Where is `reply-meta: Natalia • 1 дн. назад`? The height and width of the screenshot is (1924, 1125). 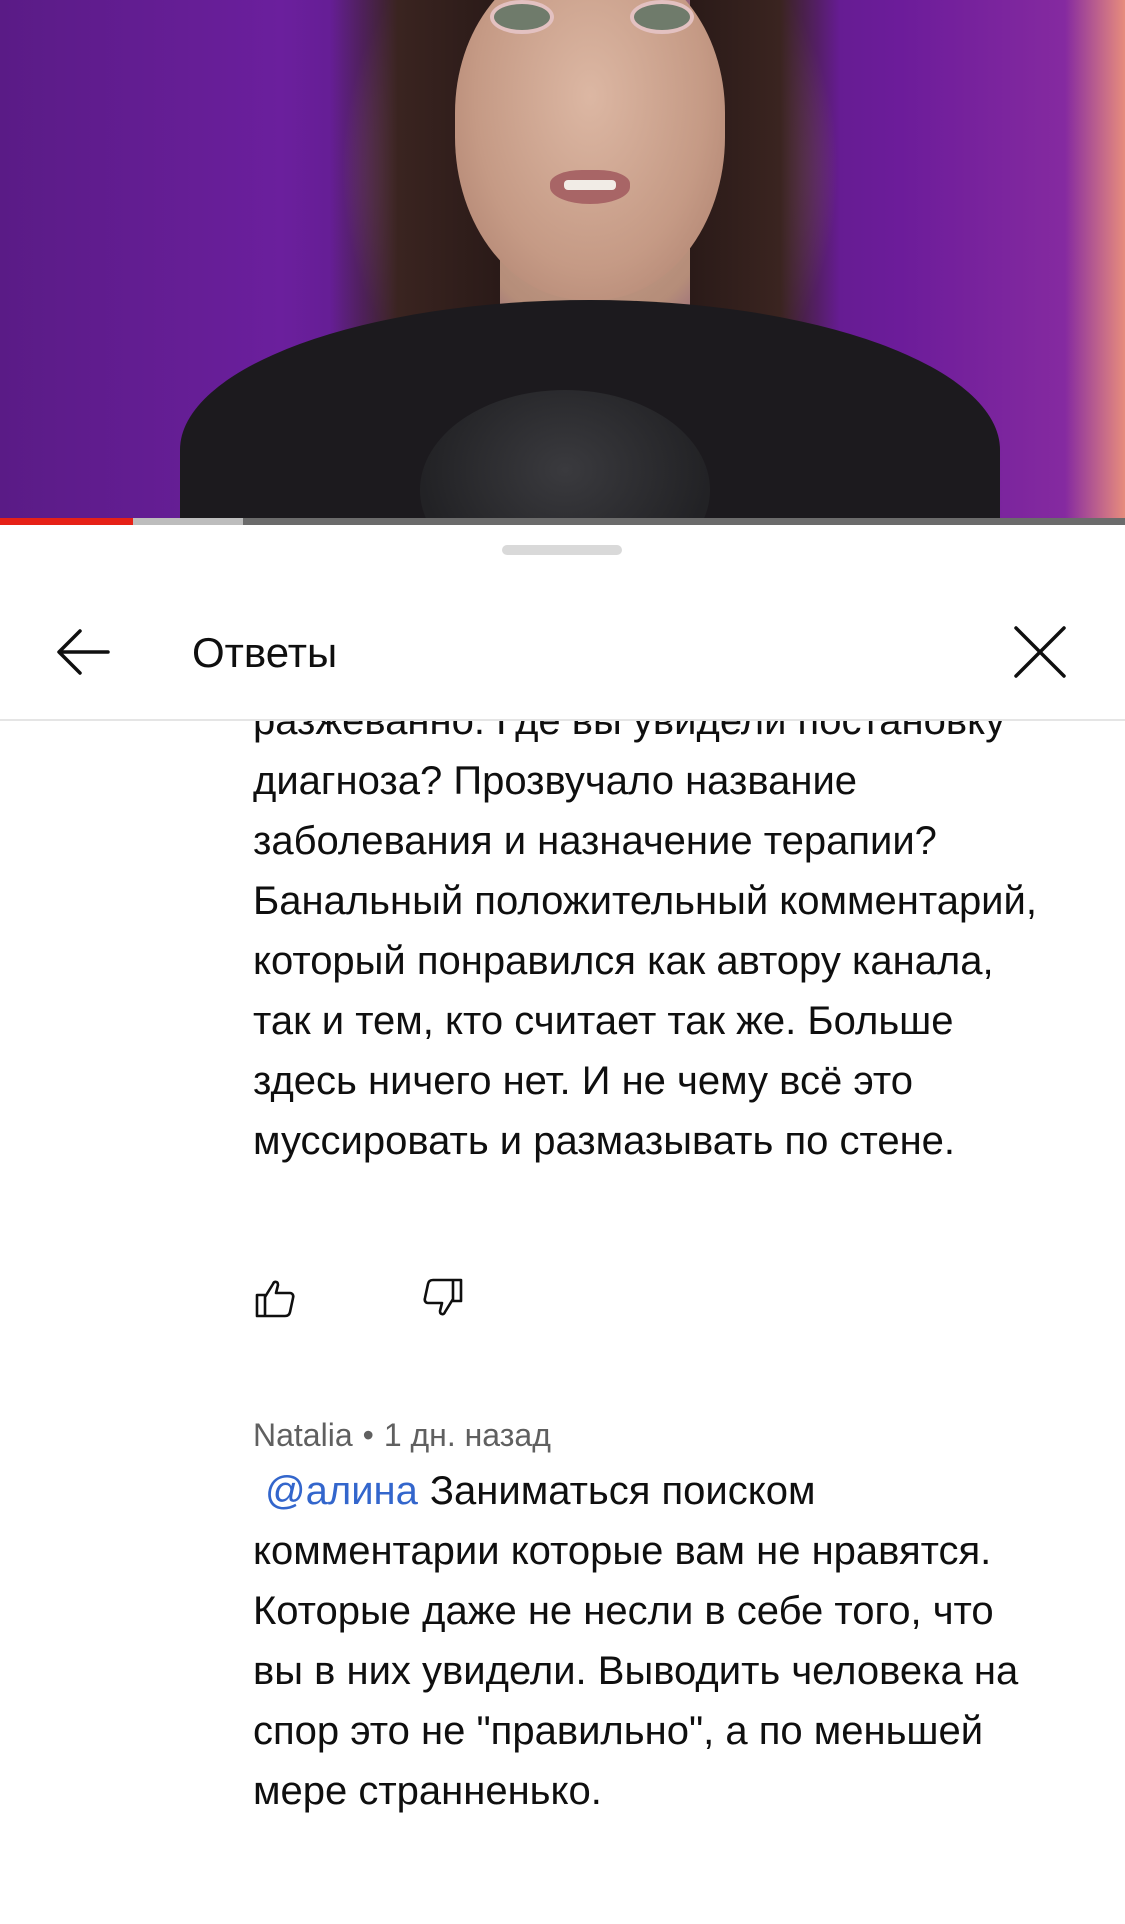
reply-meta: Natalia • 1 дн. назад is located at coordinates (402, 1435).